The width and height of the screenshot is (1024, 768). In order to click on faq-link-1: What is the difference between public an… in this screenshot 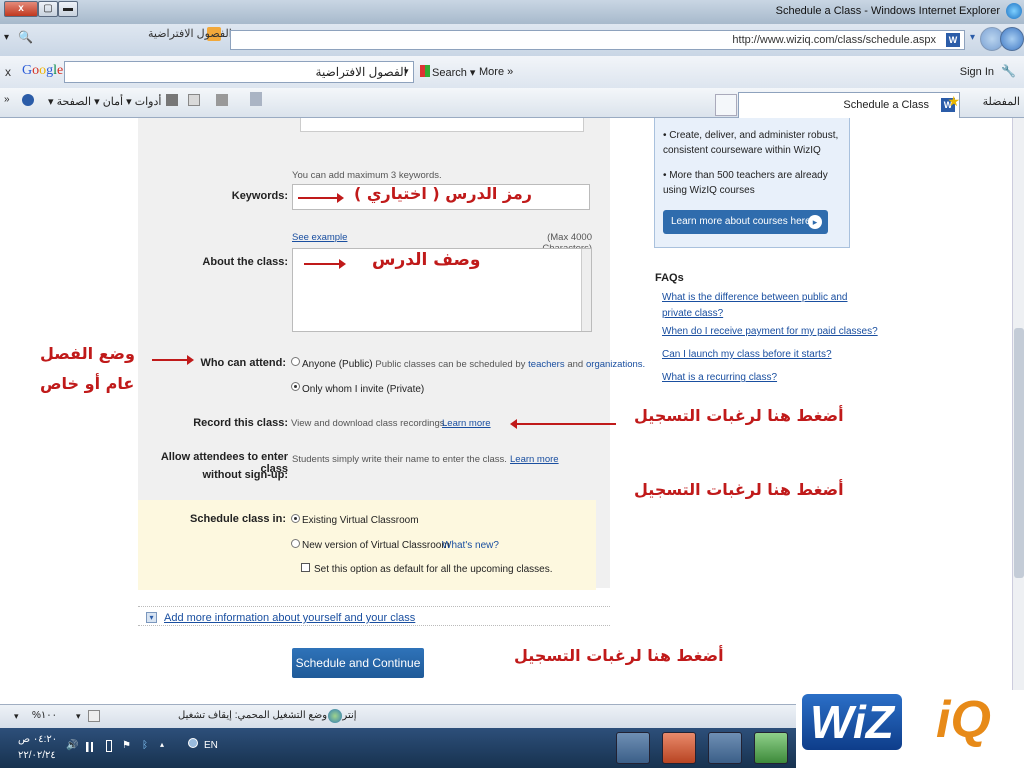, I will do `click(769, 306)`.